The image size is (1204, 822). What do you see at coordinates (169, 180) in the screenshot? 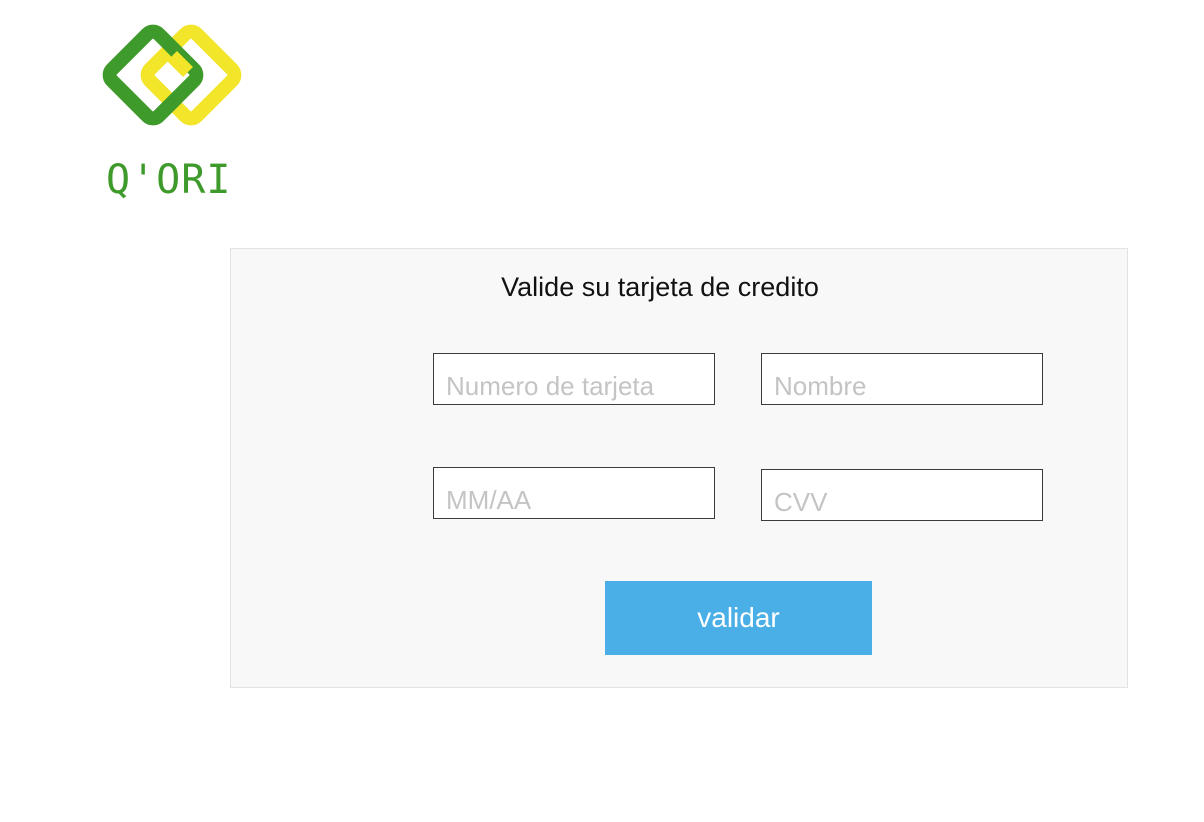
I see `brand-name: Q'ORI` at bounding box center [169, 180].